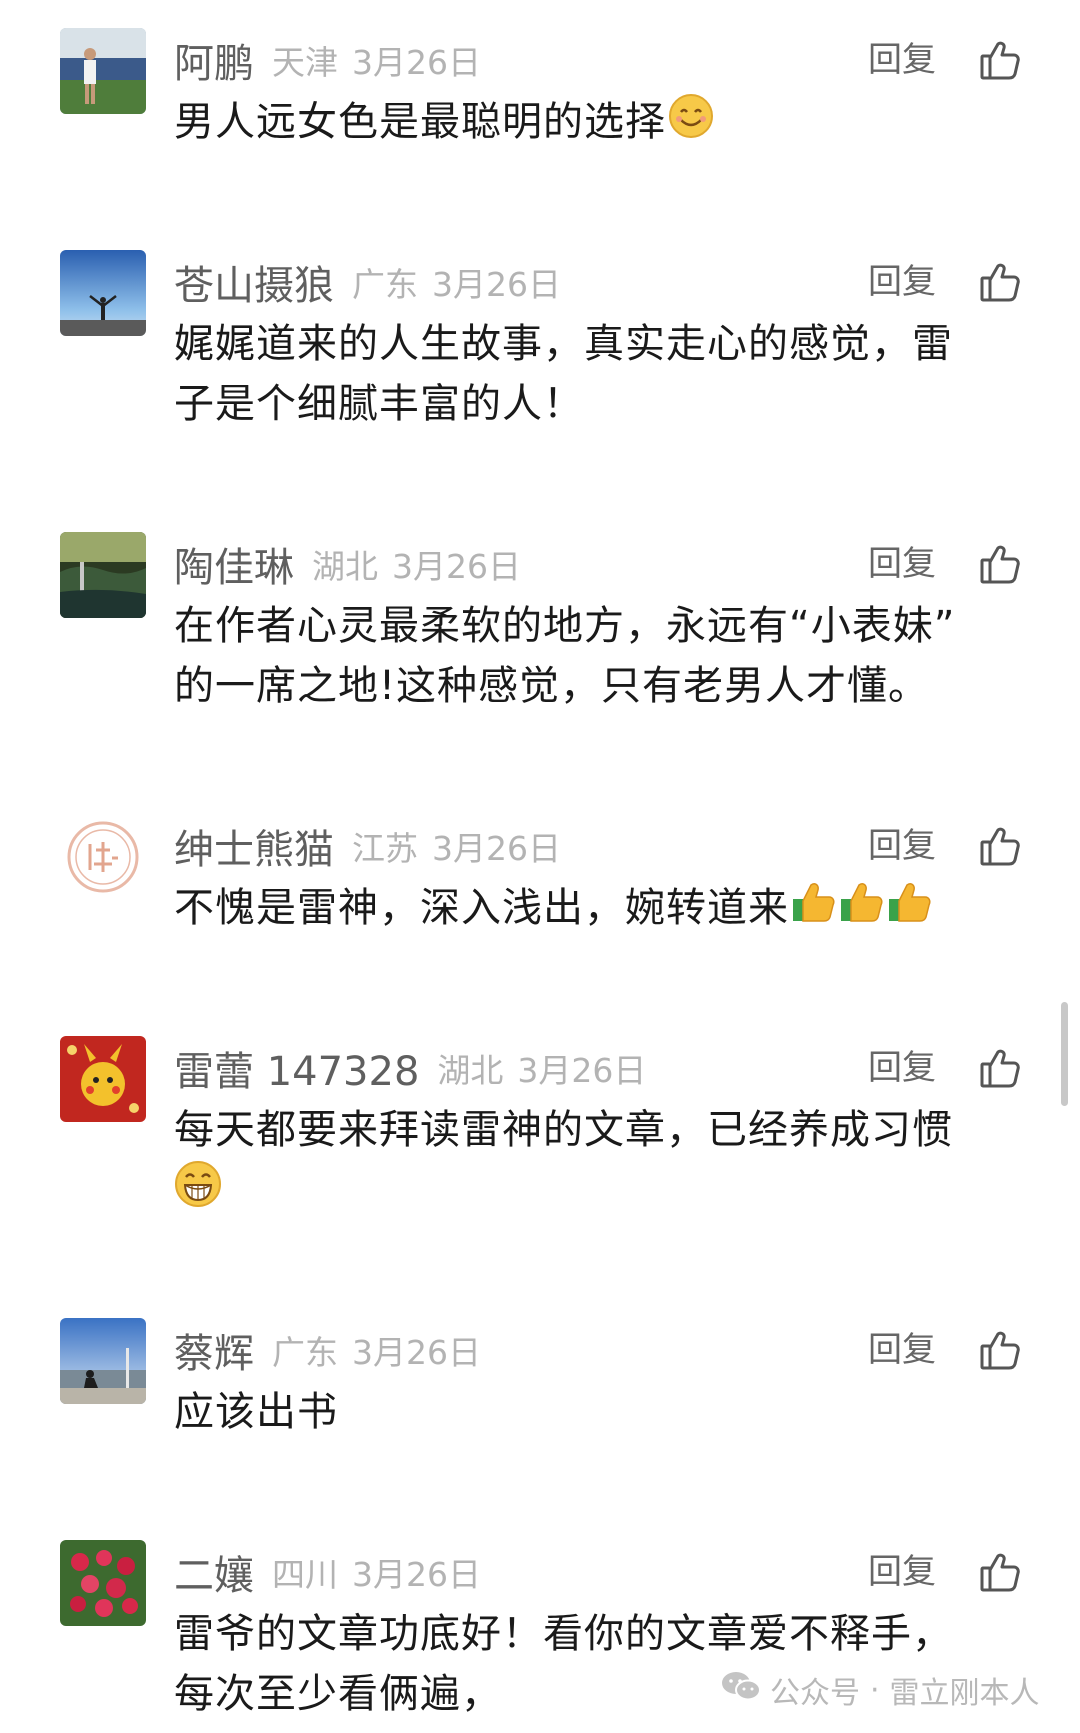 This screenshot has height=1733, width=1080. What do you see at coordinates (234, 564) in the screenshot?
I see `commenter-name: 陶佳琳` at bounding box center [234, 564].